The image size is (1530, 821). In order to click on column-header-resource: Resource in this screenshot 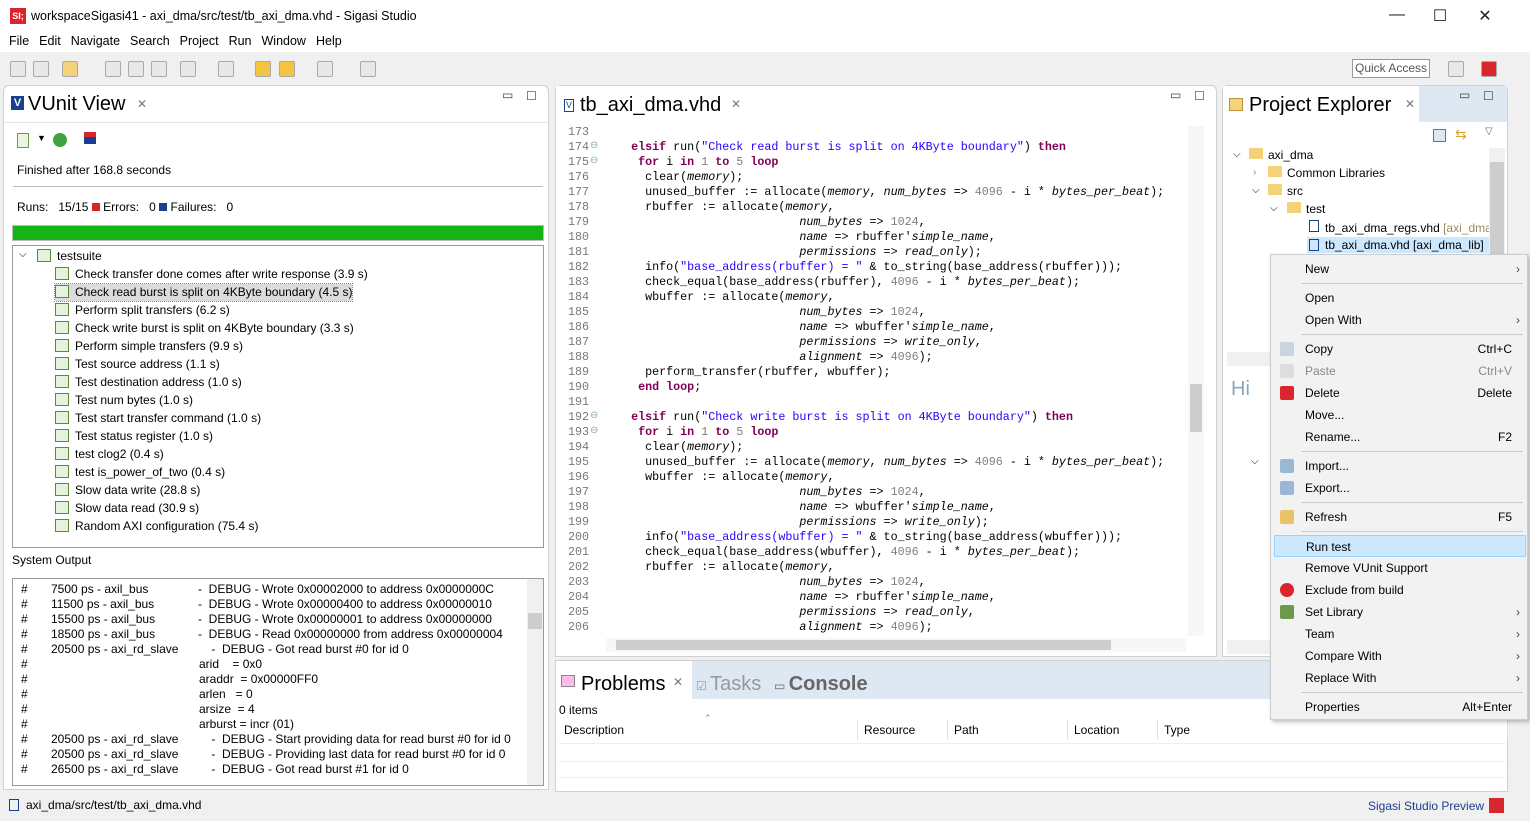, I will do `click(903, 730)`.